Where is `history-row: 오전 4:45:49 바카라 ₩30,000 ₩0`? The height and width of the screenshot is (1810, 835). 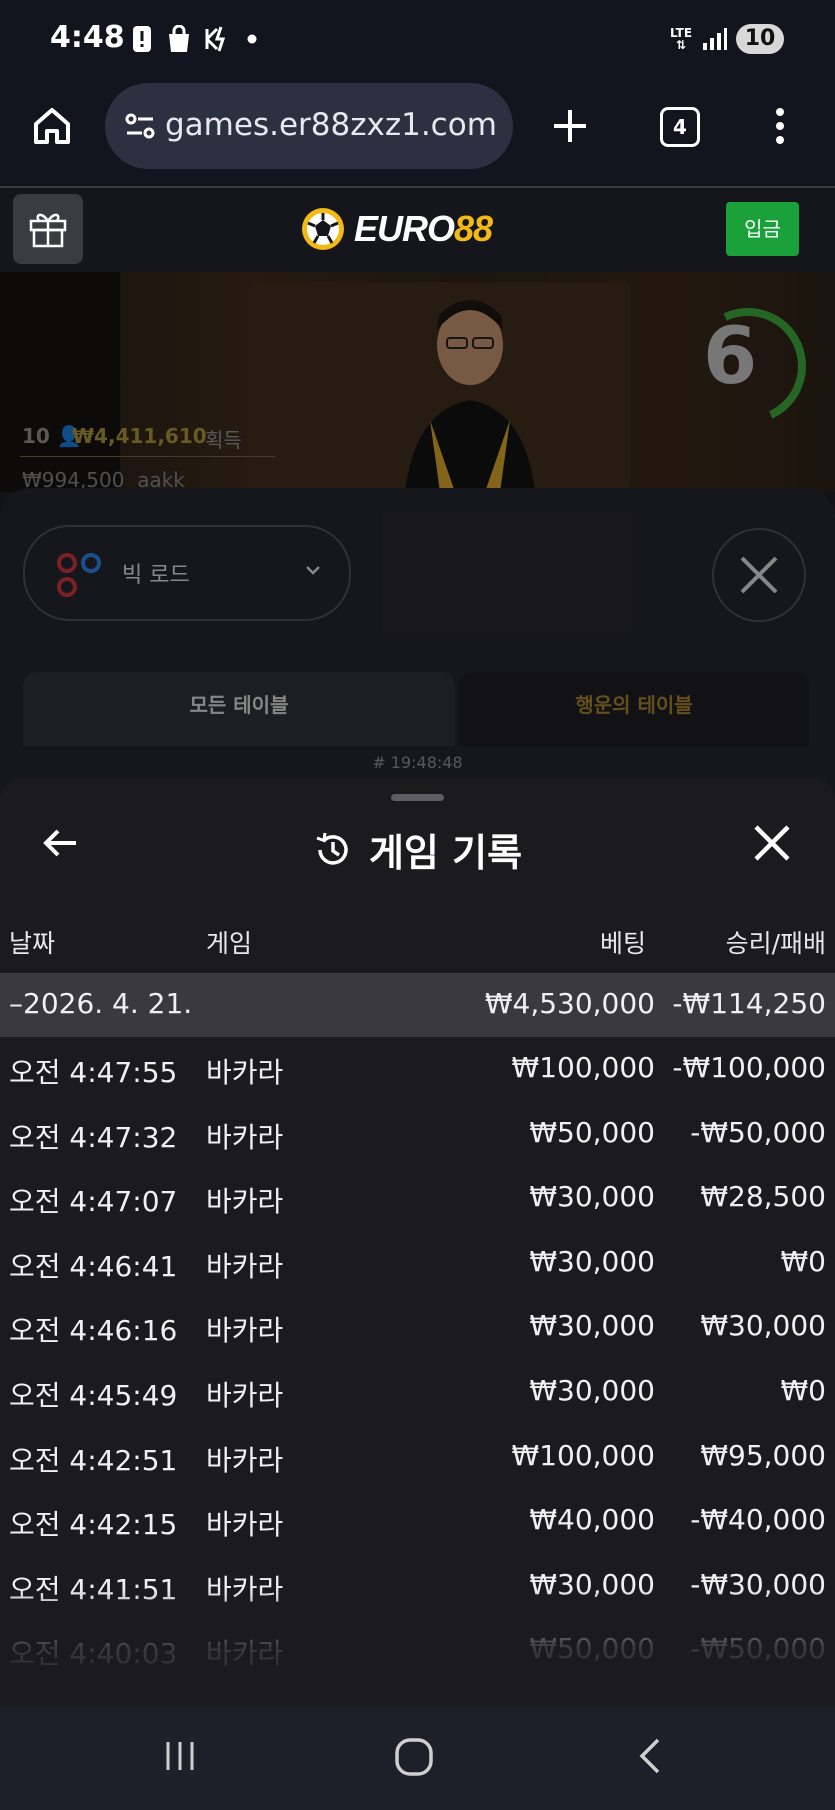
history-row: 오전 4:45:49 바카라 ₩30,000 ₩0 is located at coordinates (417, 1392).